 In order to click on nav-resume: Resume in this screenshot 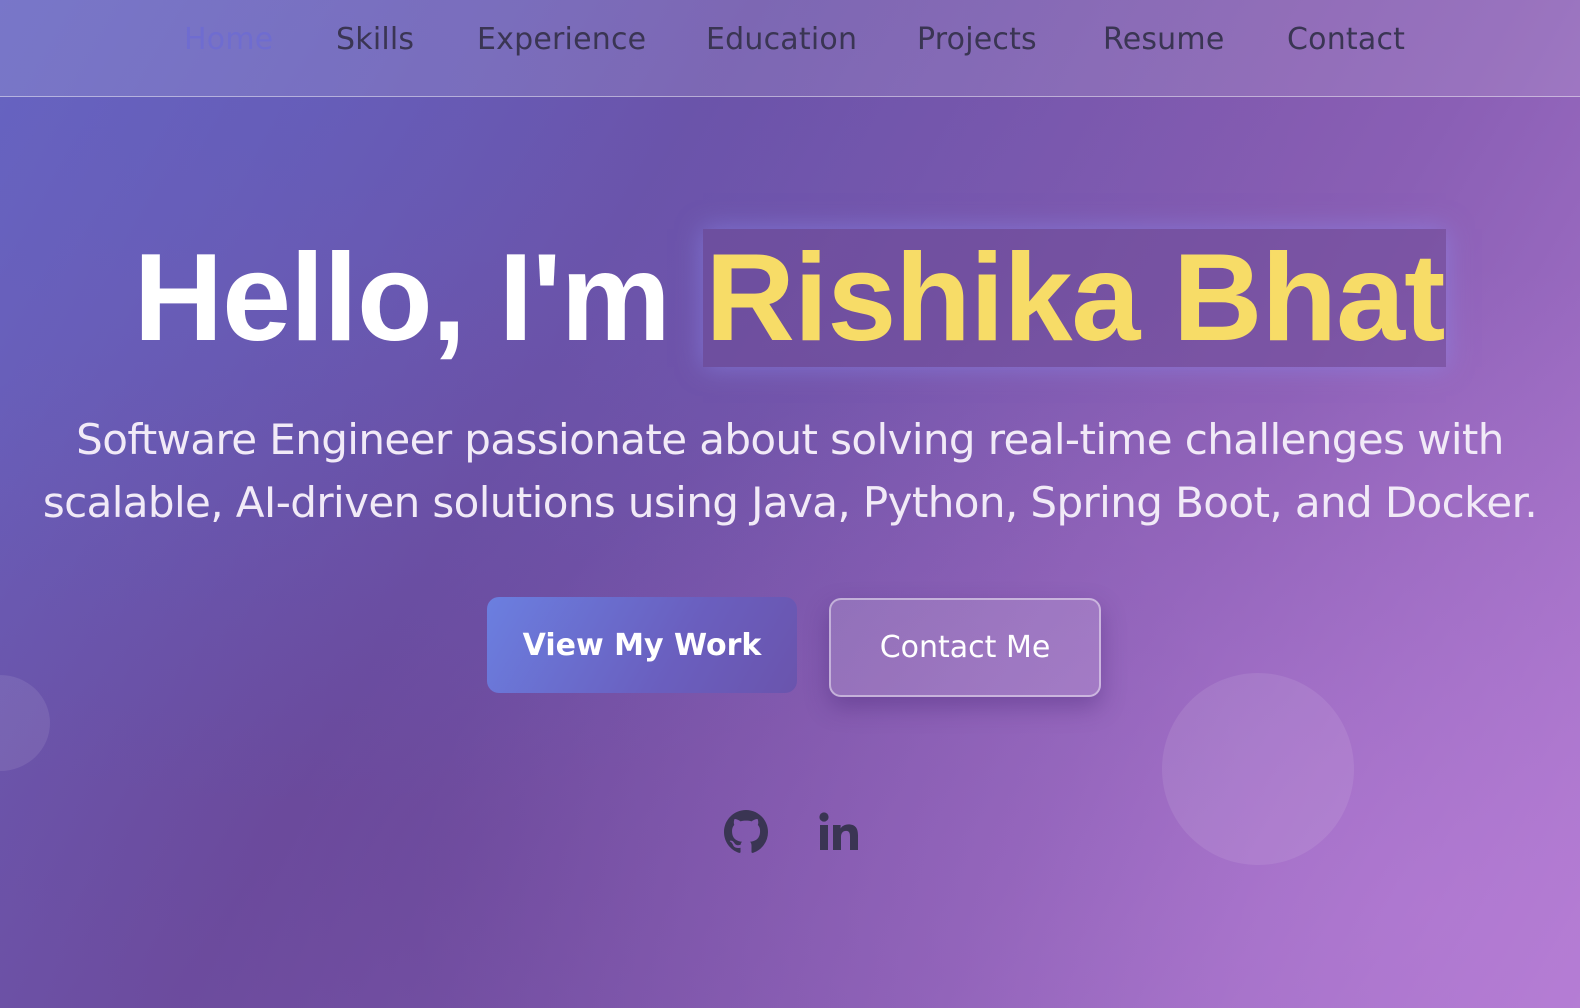, I will do `click(1163, 39)`.